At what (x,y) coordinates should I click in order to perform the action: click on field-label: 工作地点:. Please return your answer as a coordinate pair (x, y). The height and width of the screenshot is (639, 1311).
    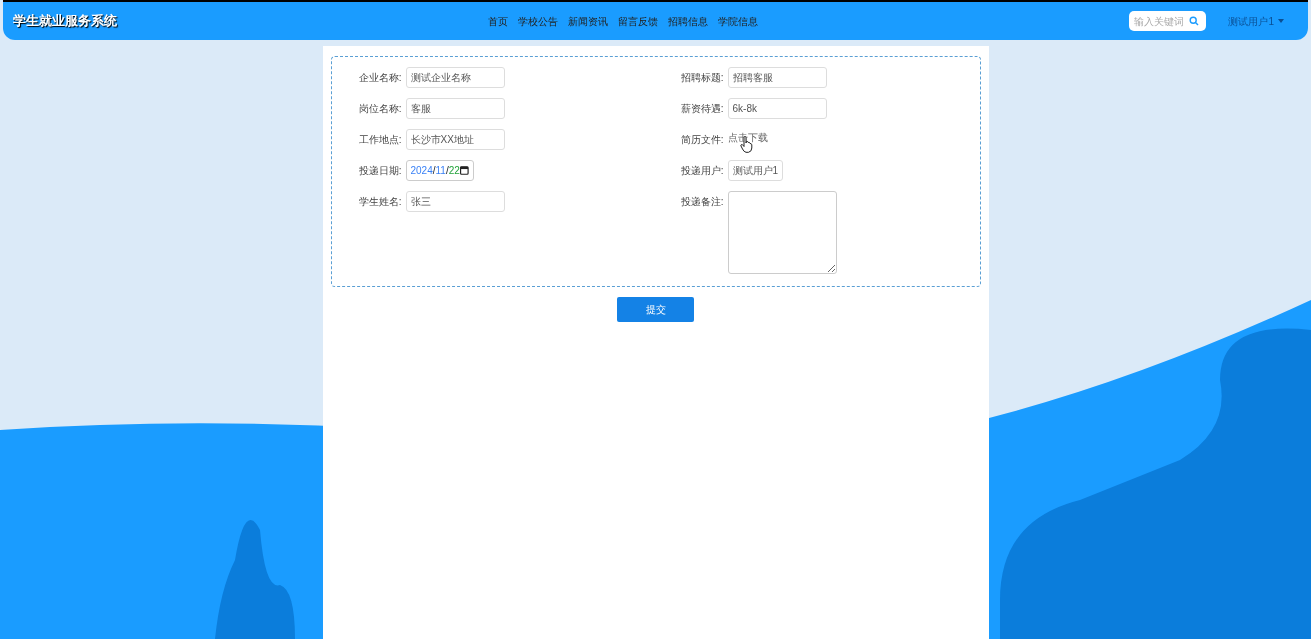
    Looking at the image, I should click on (379, 140).